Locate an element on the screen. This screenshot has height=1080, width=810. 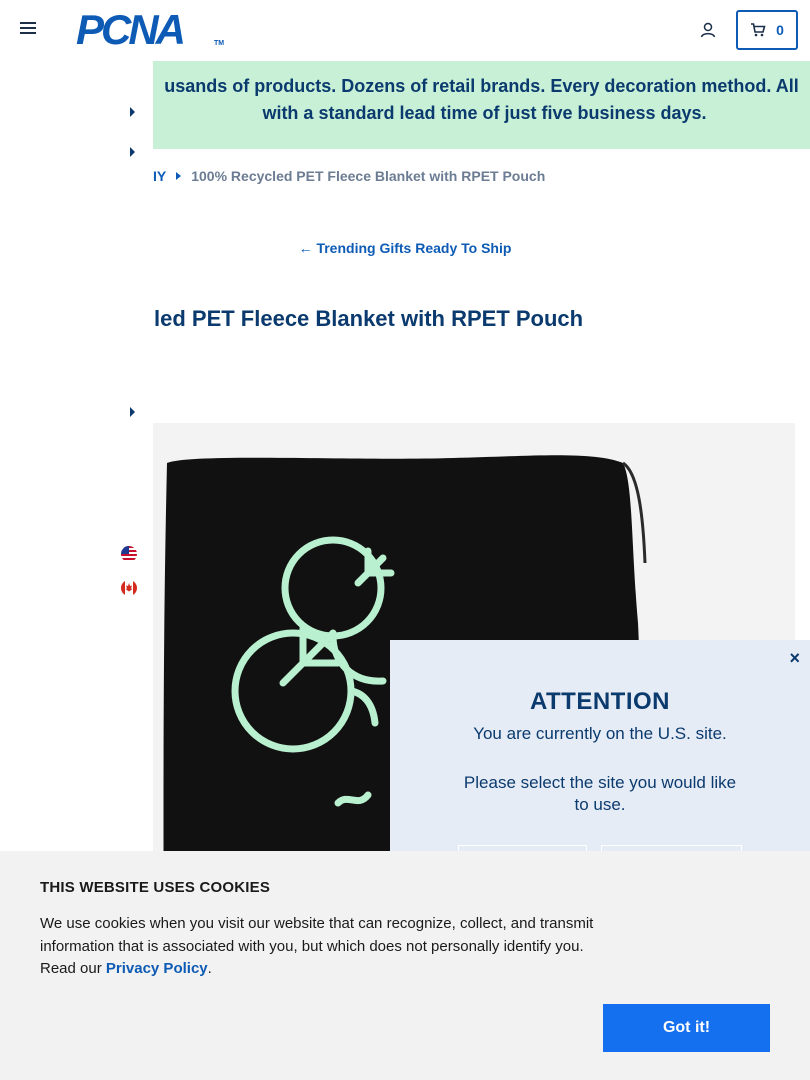
user-icon is located at coordinates (708, 30).